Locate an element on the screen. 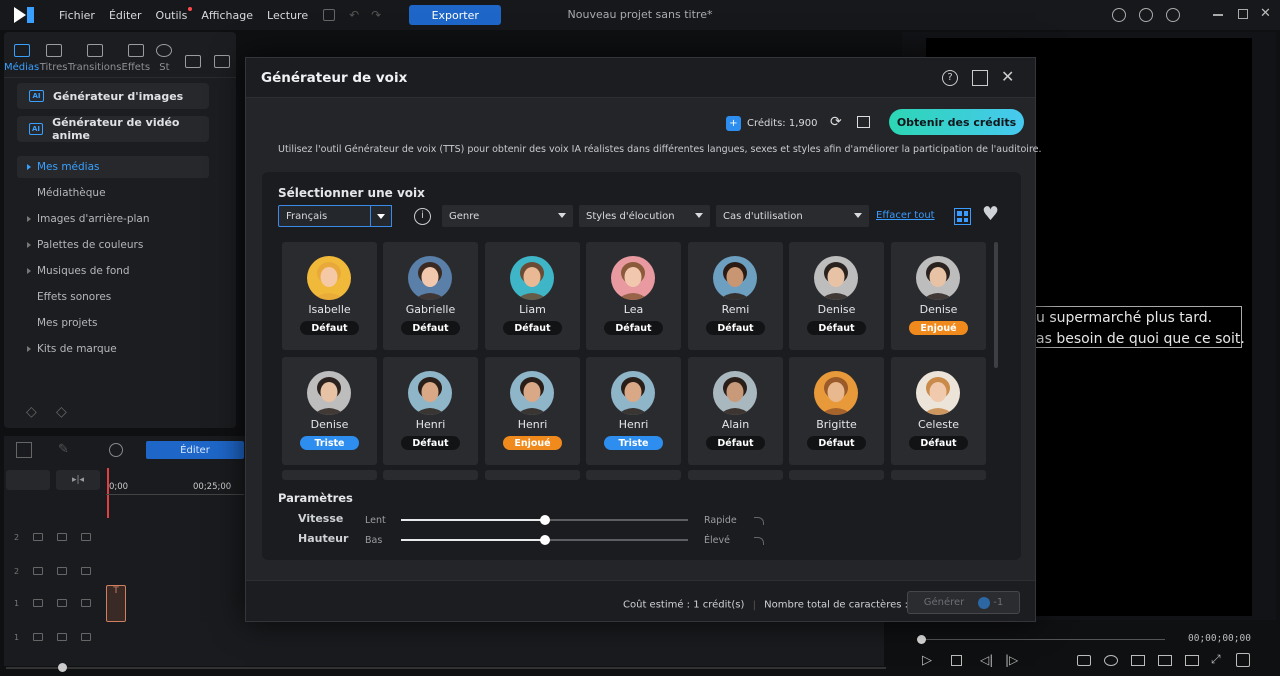  timeline-zoom-knob is located at coordinates (62, 667).